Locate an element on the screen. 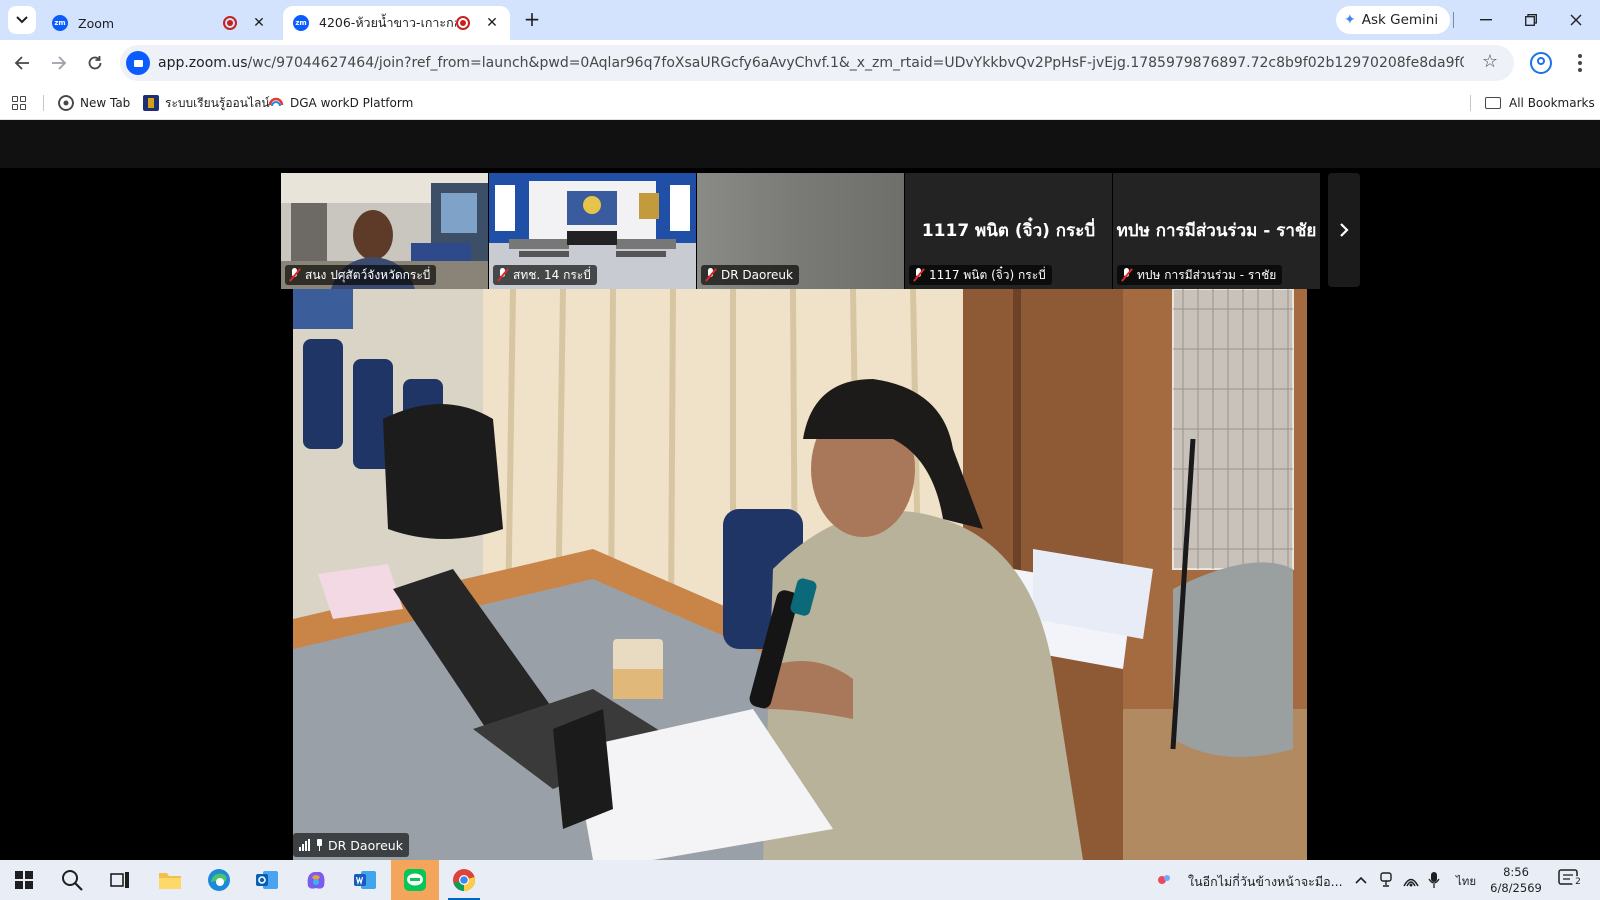 The image size is (1600, 900). copilot-button is located at coordinates (316, 880).